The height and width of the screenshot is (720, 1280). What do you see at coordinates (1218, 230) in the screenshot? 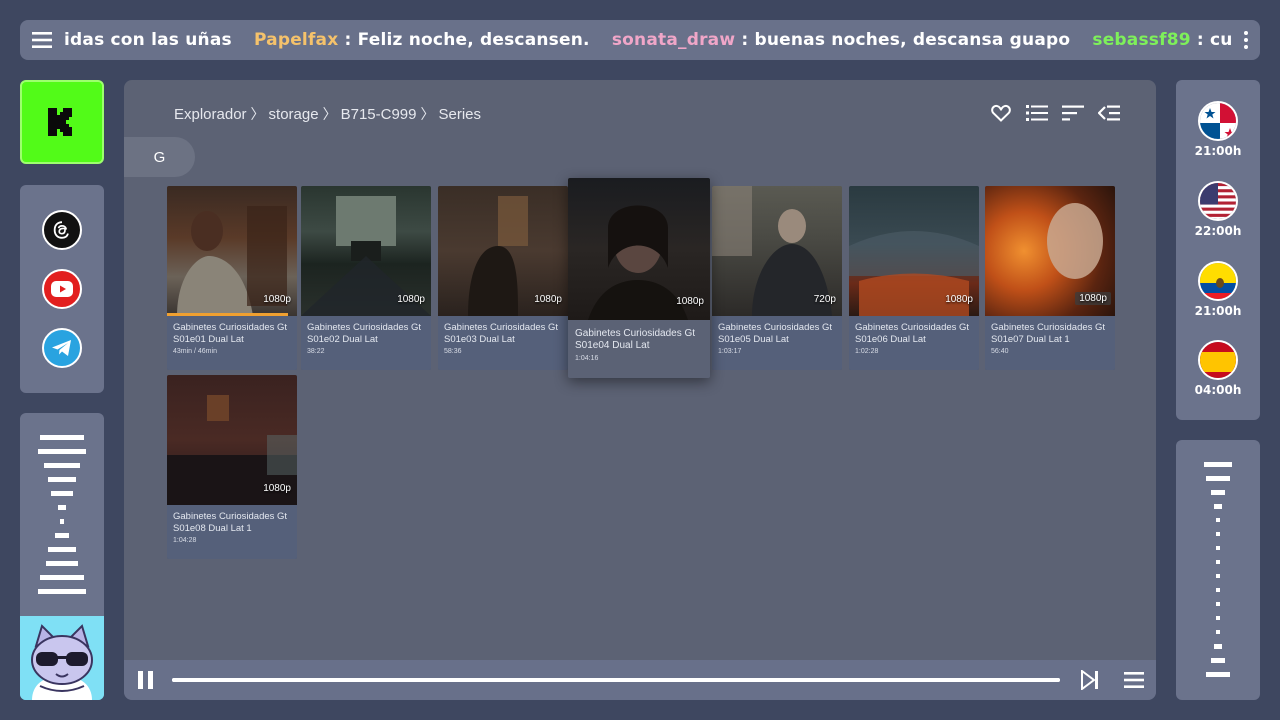
I see `clock-time: 22:00h` at bounding box center [1218, 230].